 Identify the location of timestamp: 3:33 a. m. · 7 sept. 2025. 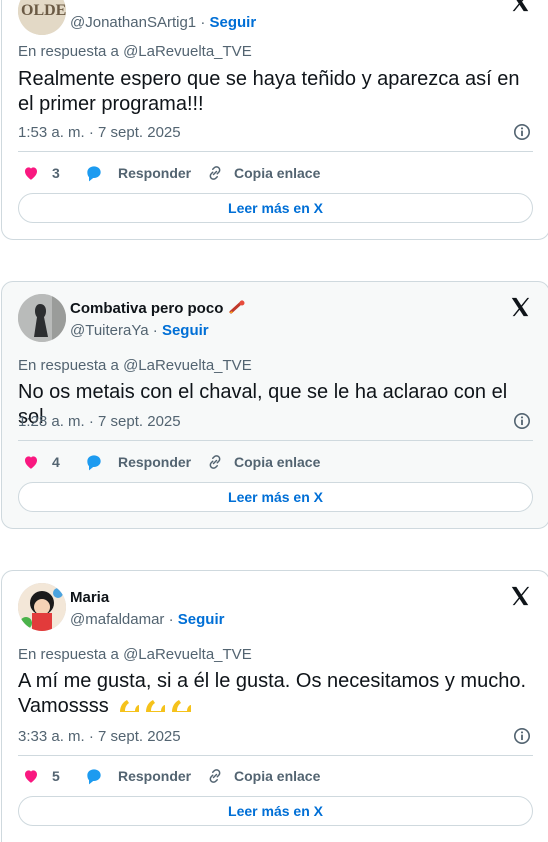
(99, 736).